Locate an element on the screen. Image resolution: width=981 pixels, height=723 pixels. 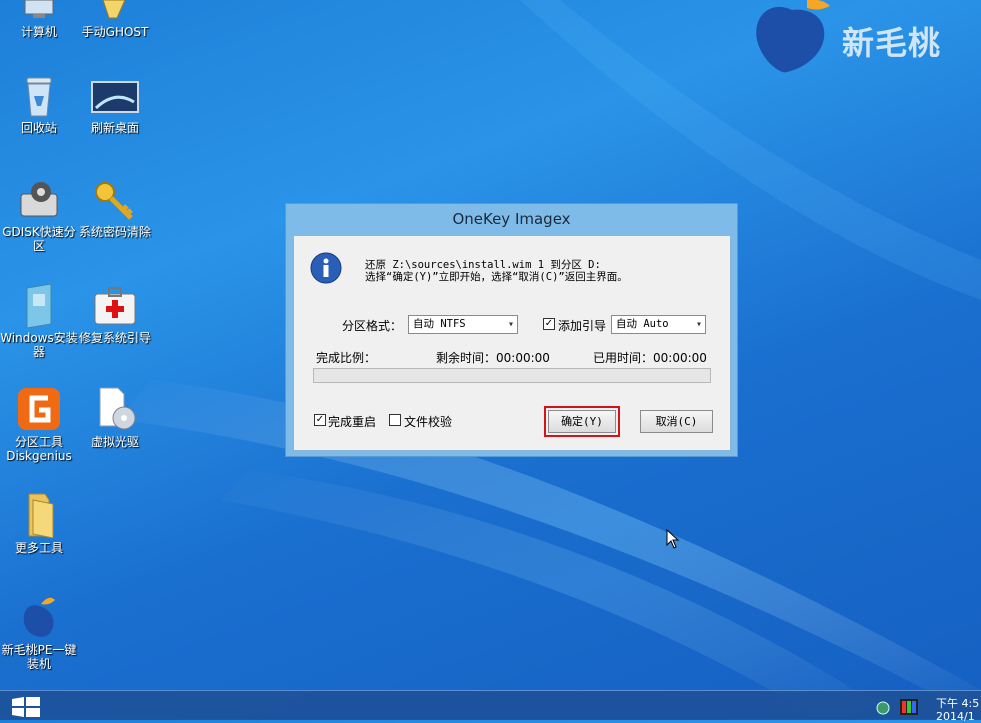
system-clock: 下午 4:5 2014/1 is located at coordinates (957, 710).